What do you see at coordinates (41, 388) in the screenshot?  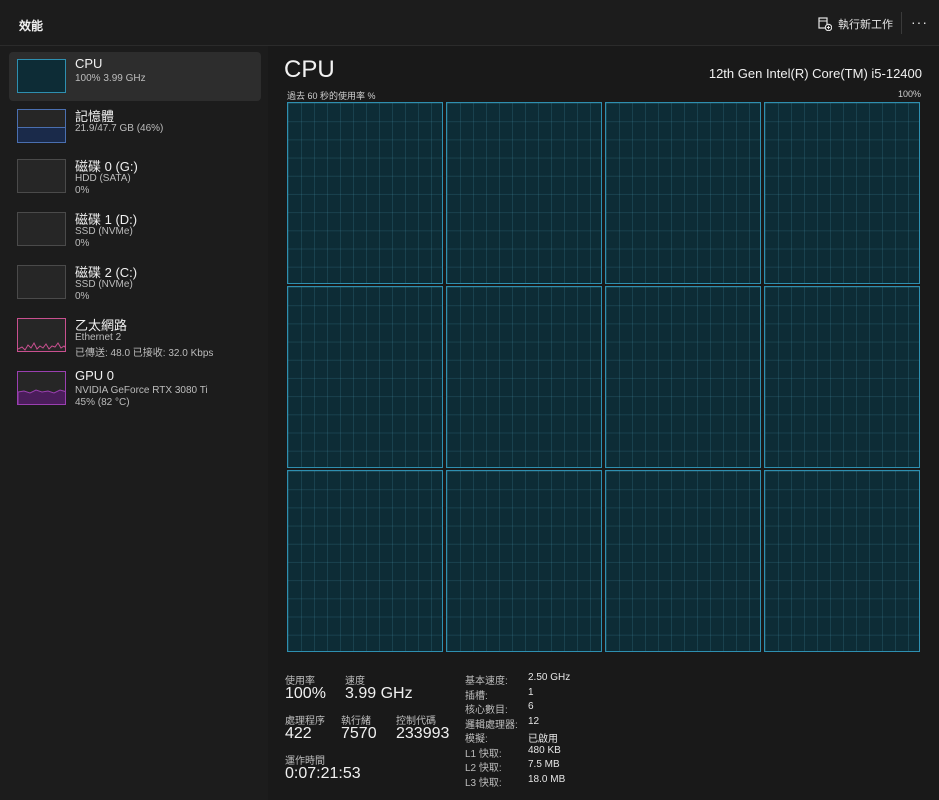 I see `gpu-thumbnail` at bounding box center [41, 388].